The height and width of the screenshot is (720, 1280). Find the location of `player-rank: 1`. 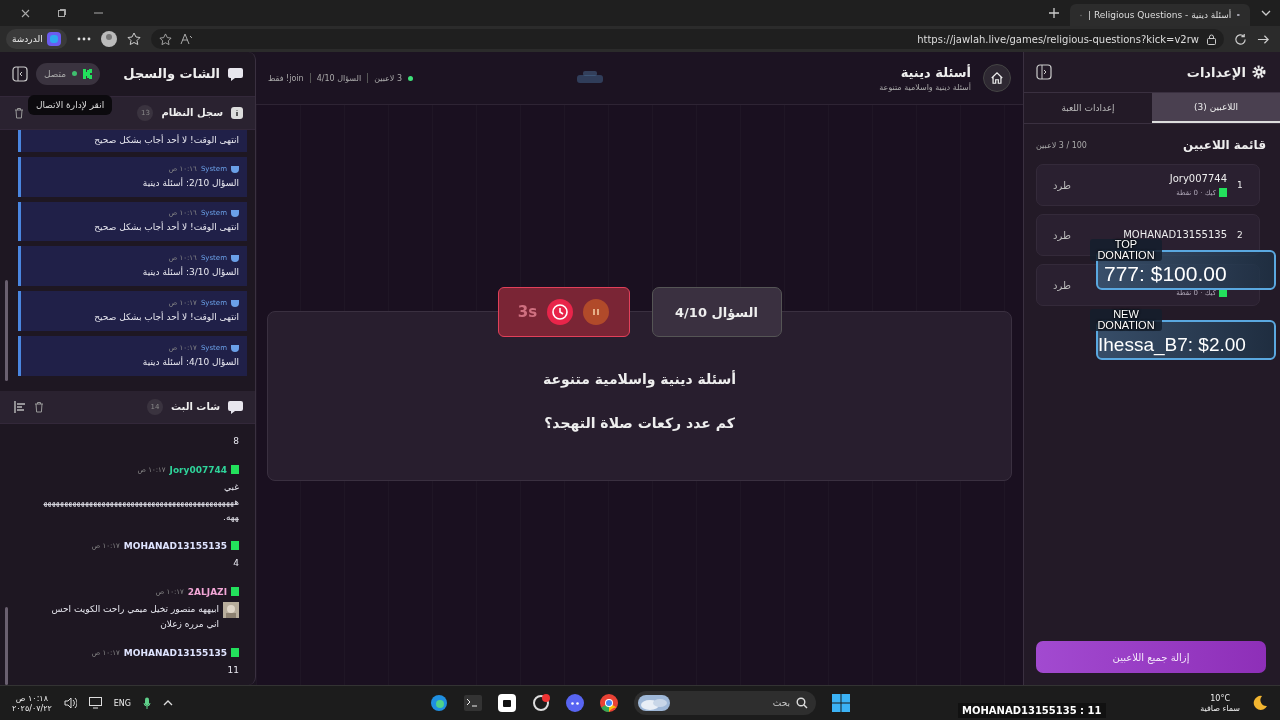

player-rank: 1 is located at coordinates (1240, 185).